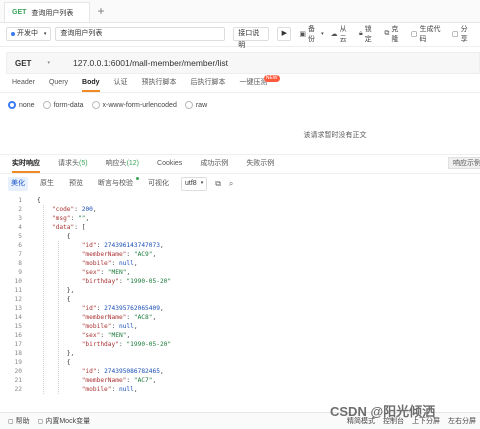 Image resolution: width=480 pixels, height=429 pixels. I want to click on line-number: 11, so click(18, 290).